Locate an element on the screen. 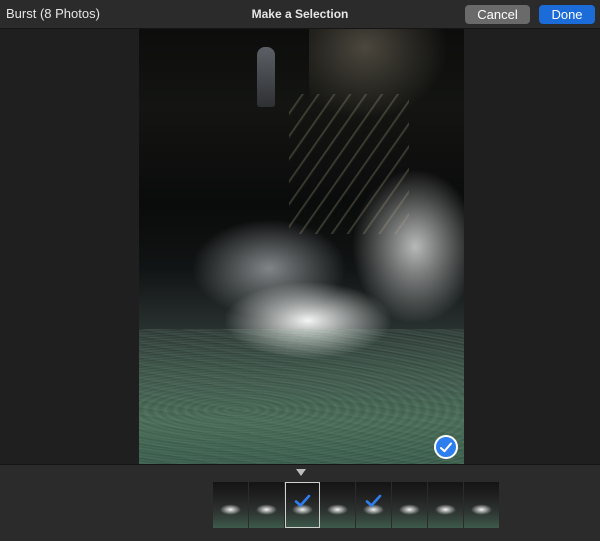  thumbnail-row is located at coordinates (356, 505).